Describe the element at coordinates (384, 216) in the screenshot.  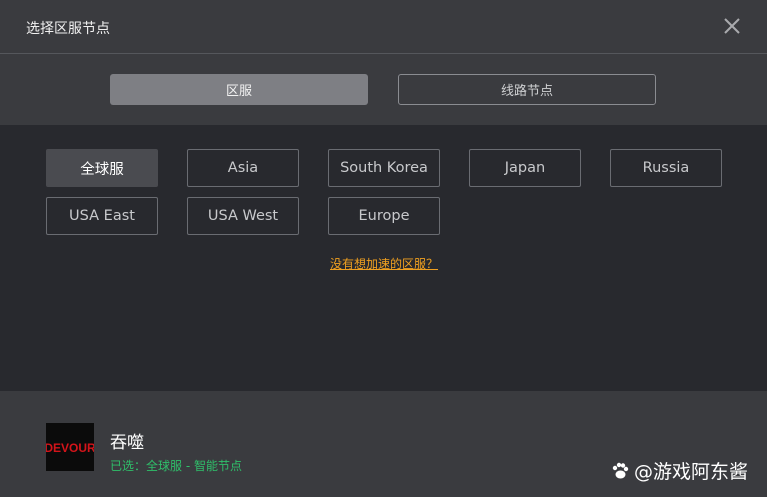
I see `region-option-europe: Europe` at that location.